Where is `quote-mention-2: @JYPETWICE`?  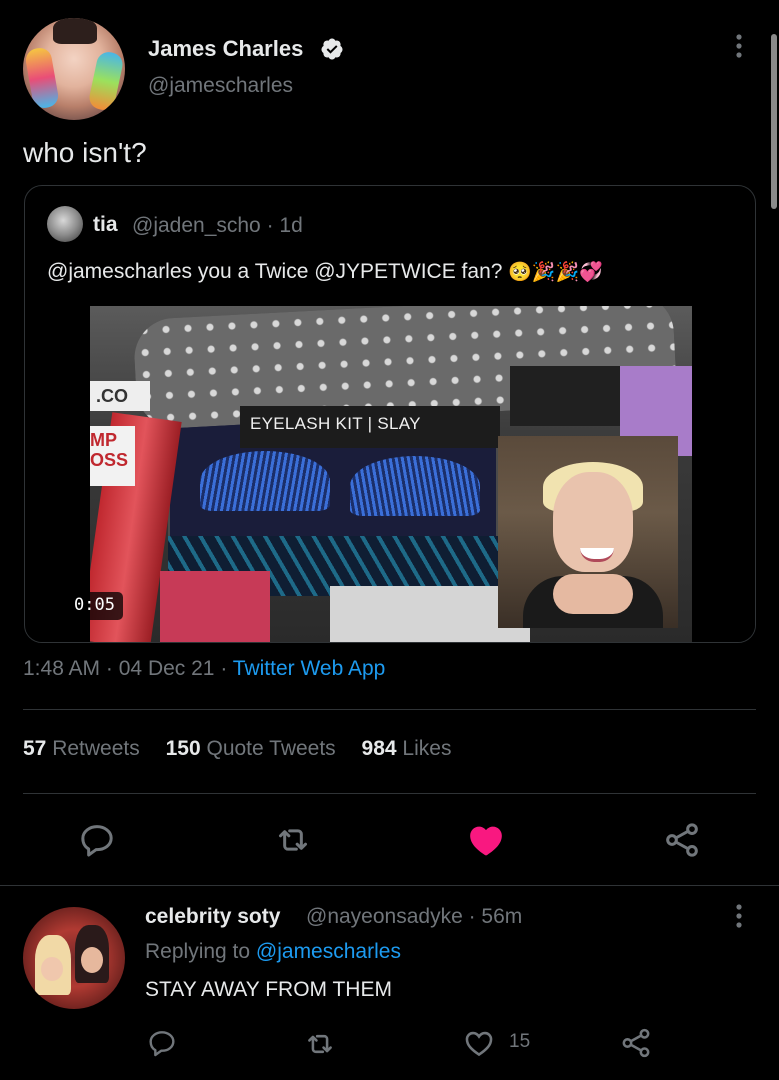
quote-mention-2: @JYPETWICE is located at coordinates (385, 271).